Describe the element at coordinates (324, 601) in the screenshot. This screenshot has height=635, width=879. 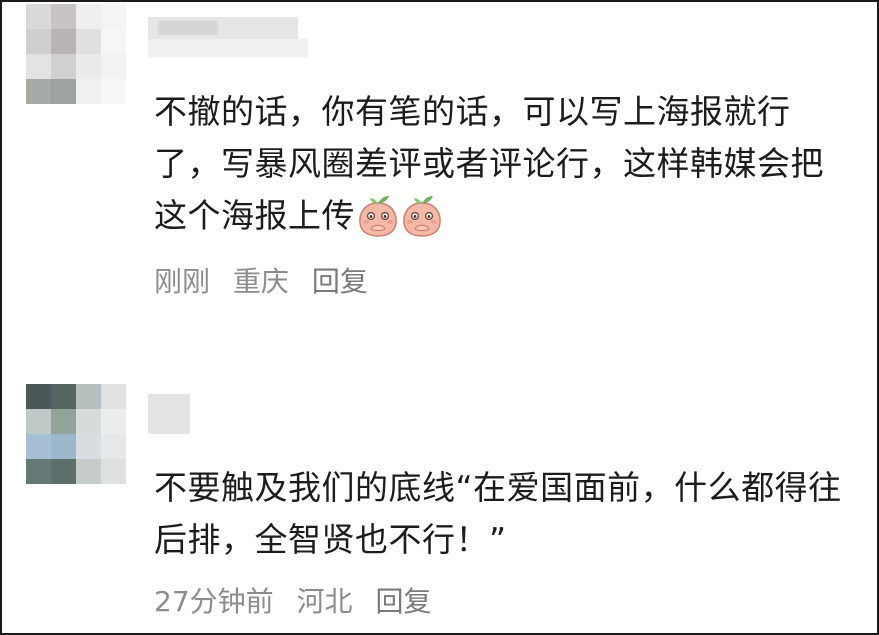
I see `comment-location: 河北` at that location.